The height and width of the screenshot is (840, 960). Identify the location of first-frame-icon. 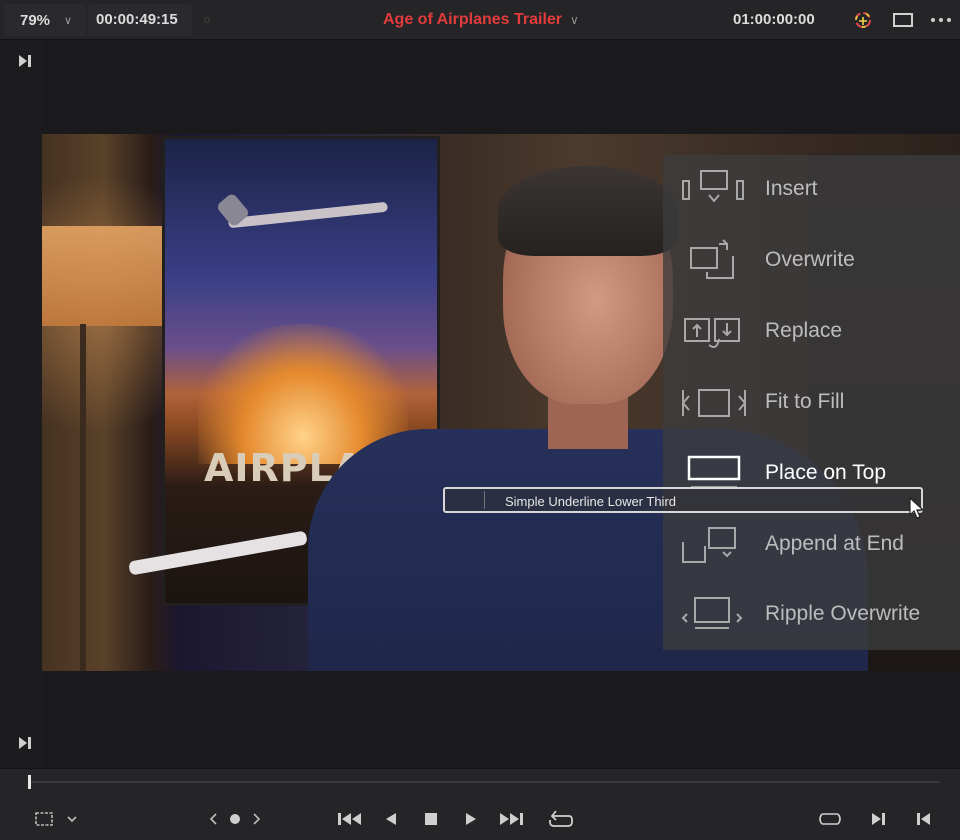
(25, 61).